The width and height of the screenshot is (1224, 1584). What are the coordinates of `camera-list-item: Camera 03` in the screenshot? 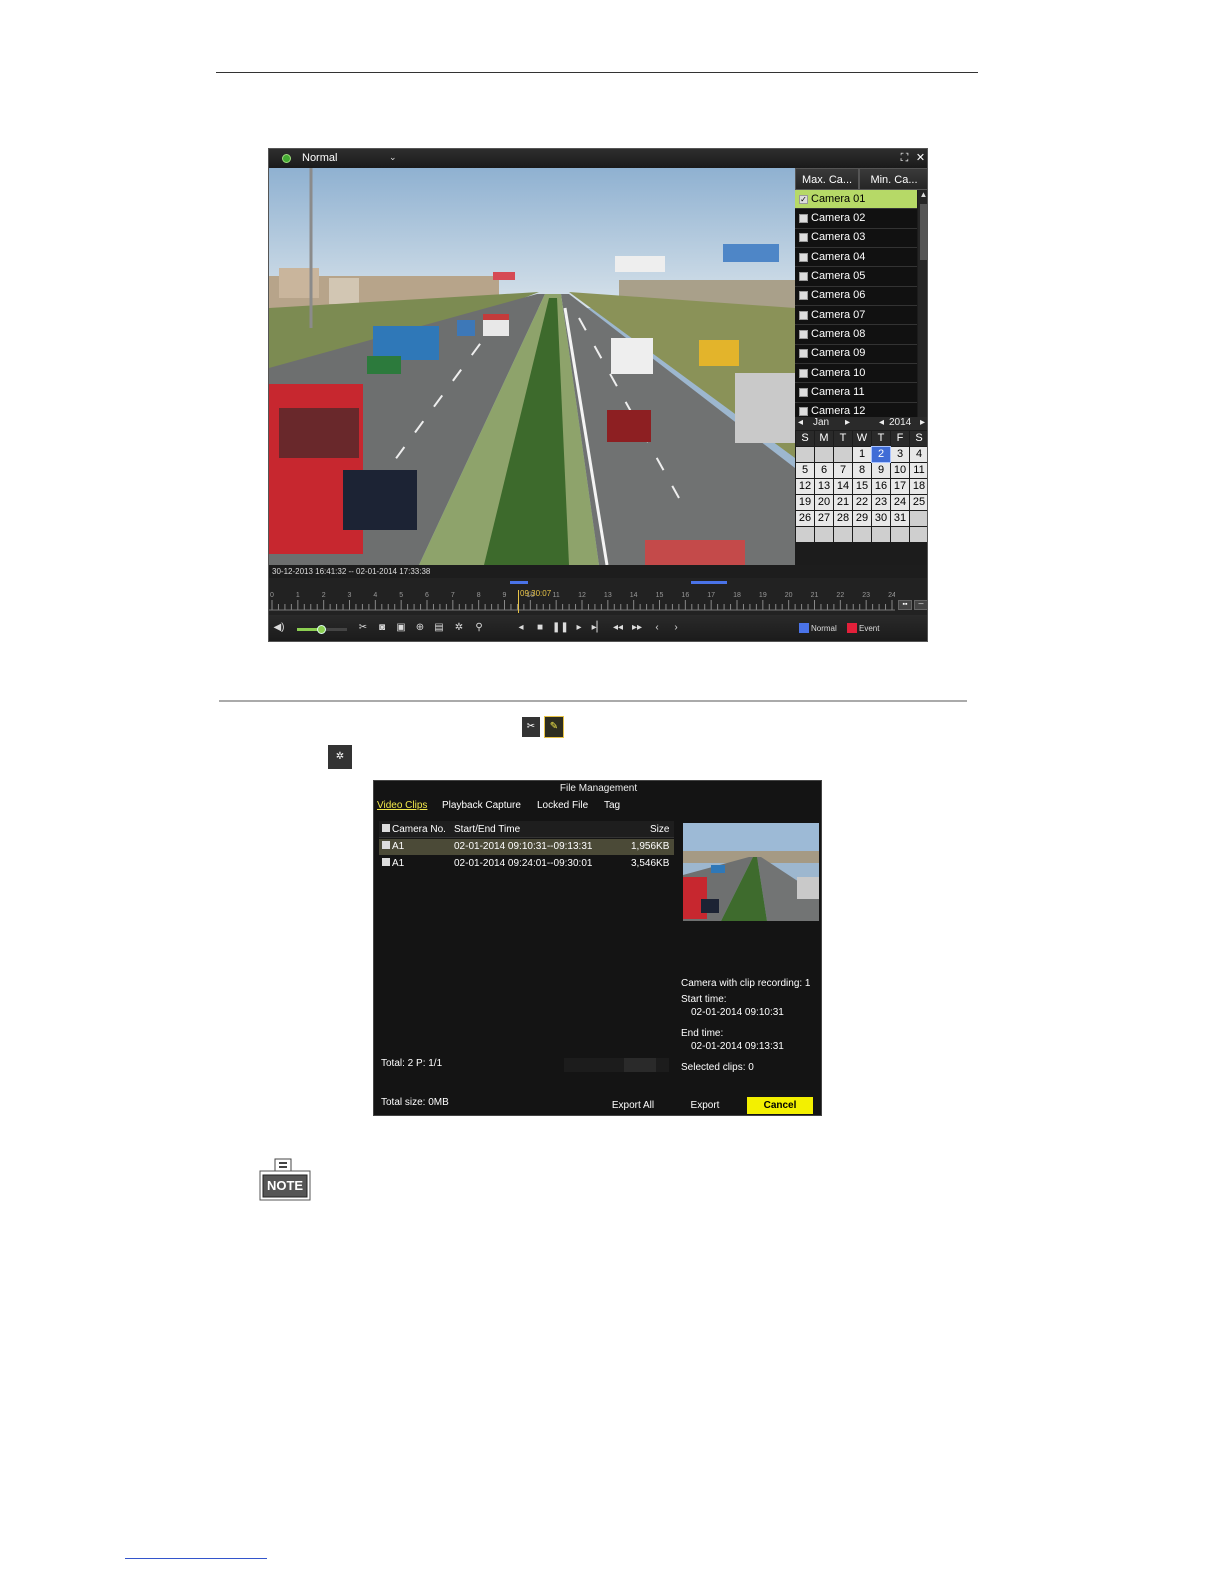 It's located at (856, 238).